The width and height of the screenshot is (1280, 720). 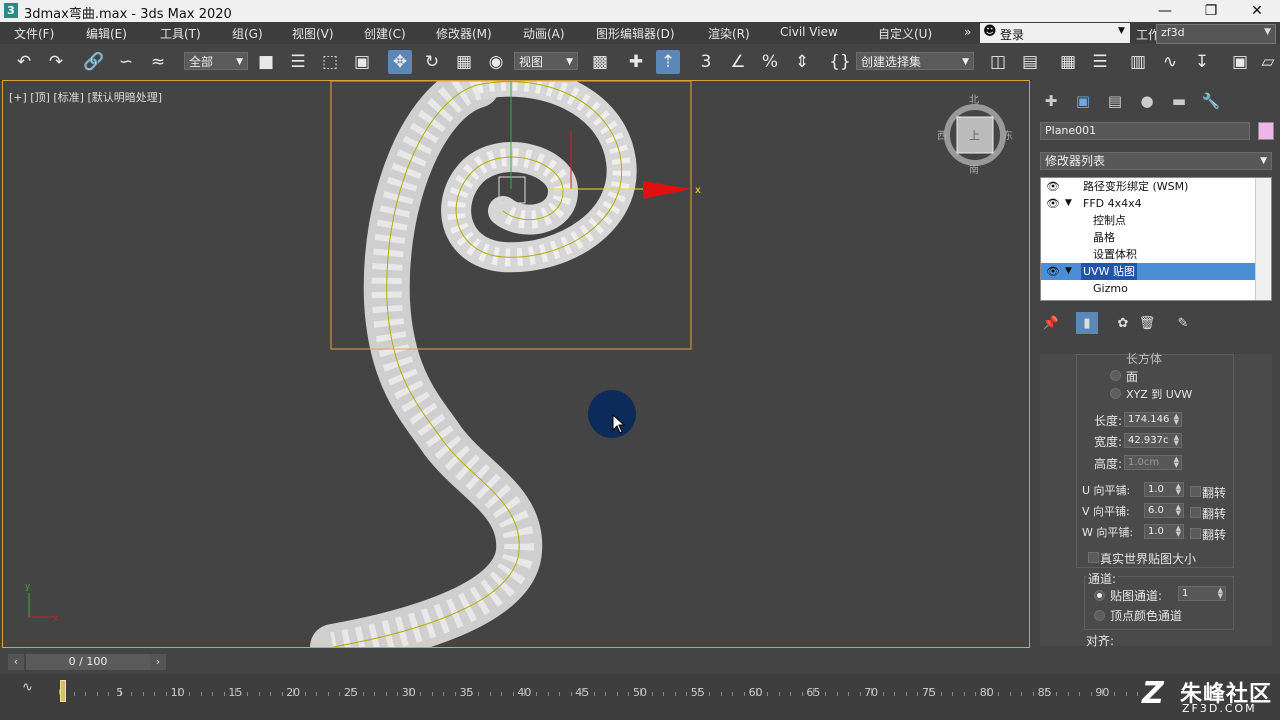 What do you see at coordinates (298, 62) in the screenshot?
I see `select-by-name-icon: ☰` at bounding box center [298, 62].